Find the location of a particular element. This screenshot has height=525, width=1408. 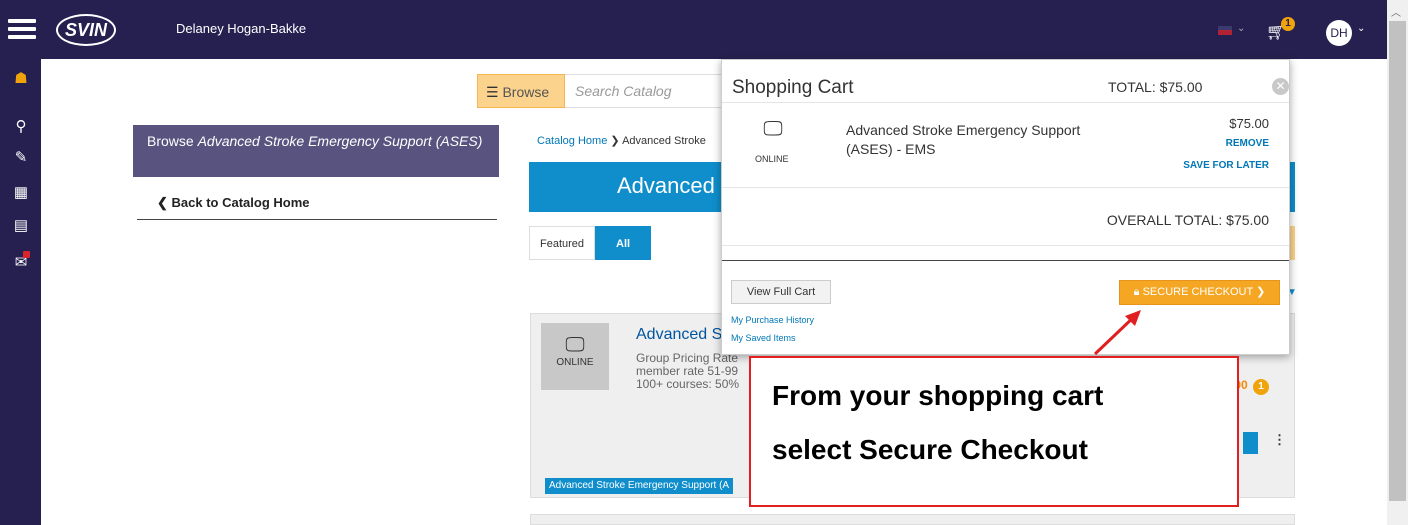

callout-text-line: select Secure Checkout is located at coordinates (930, 449).